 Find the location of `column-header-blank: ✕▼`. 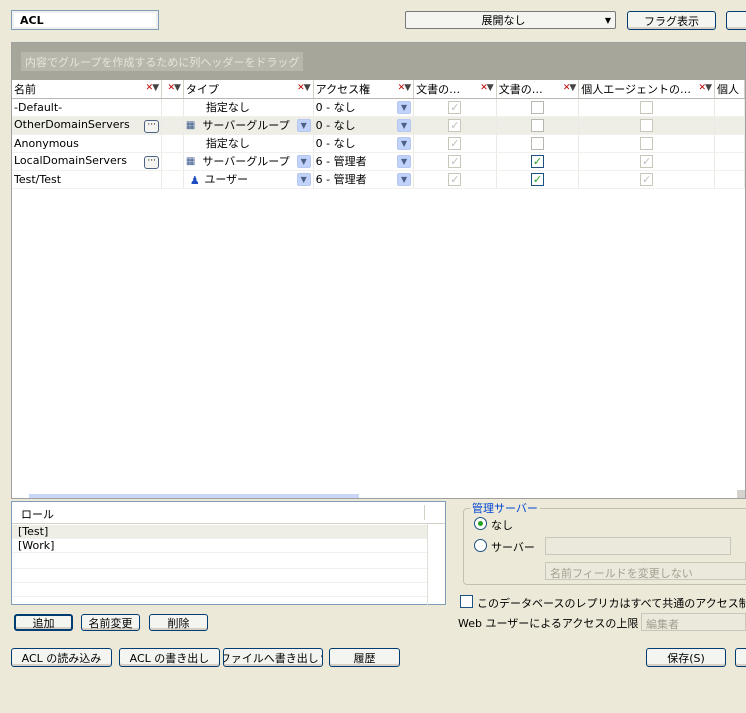

column-header-blank: ✕▼ is located at coordinates (172, 89).